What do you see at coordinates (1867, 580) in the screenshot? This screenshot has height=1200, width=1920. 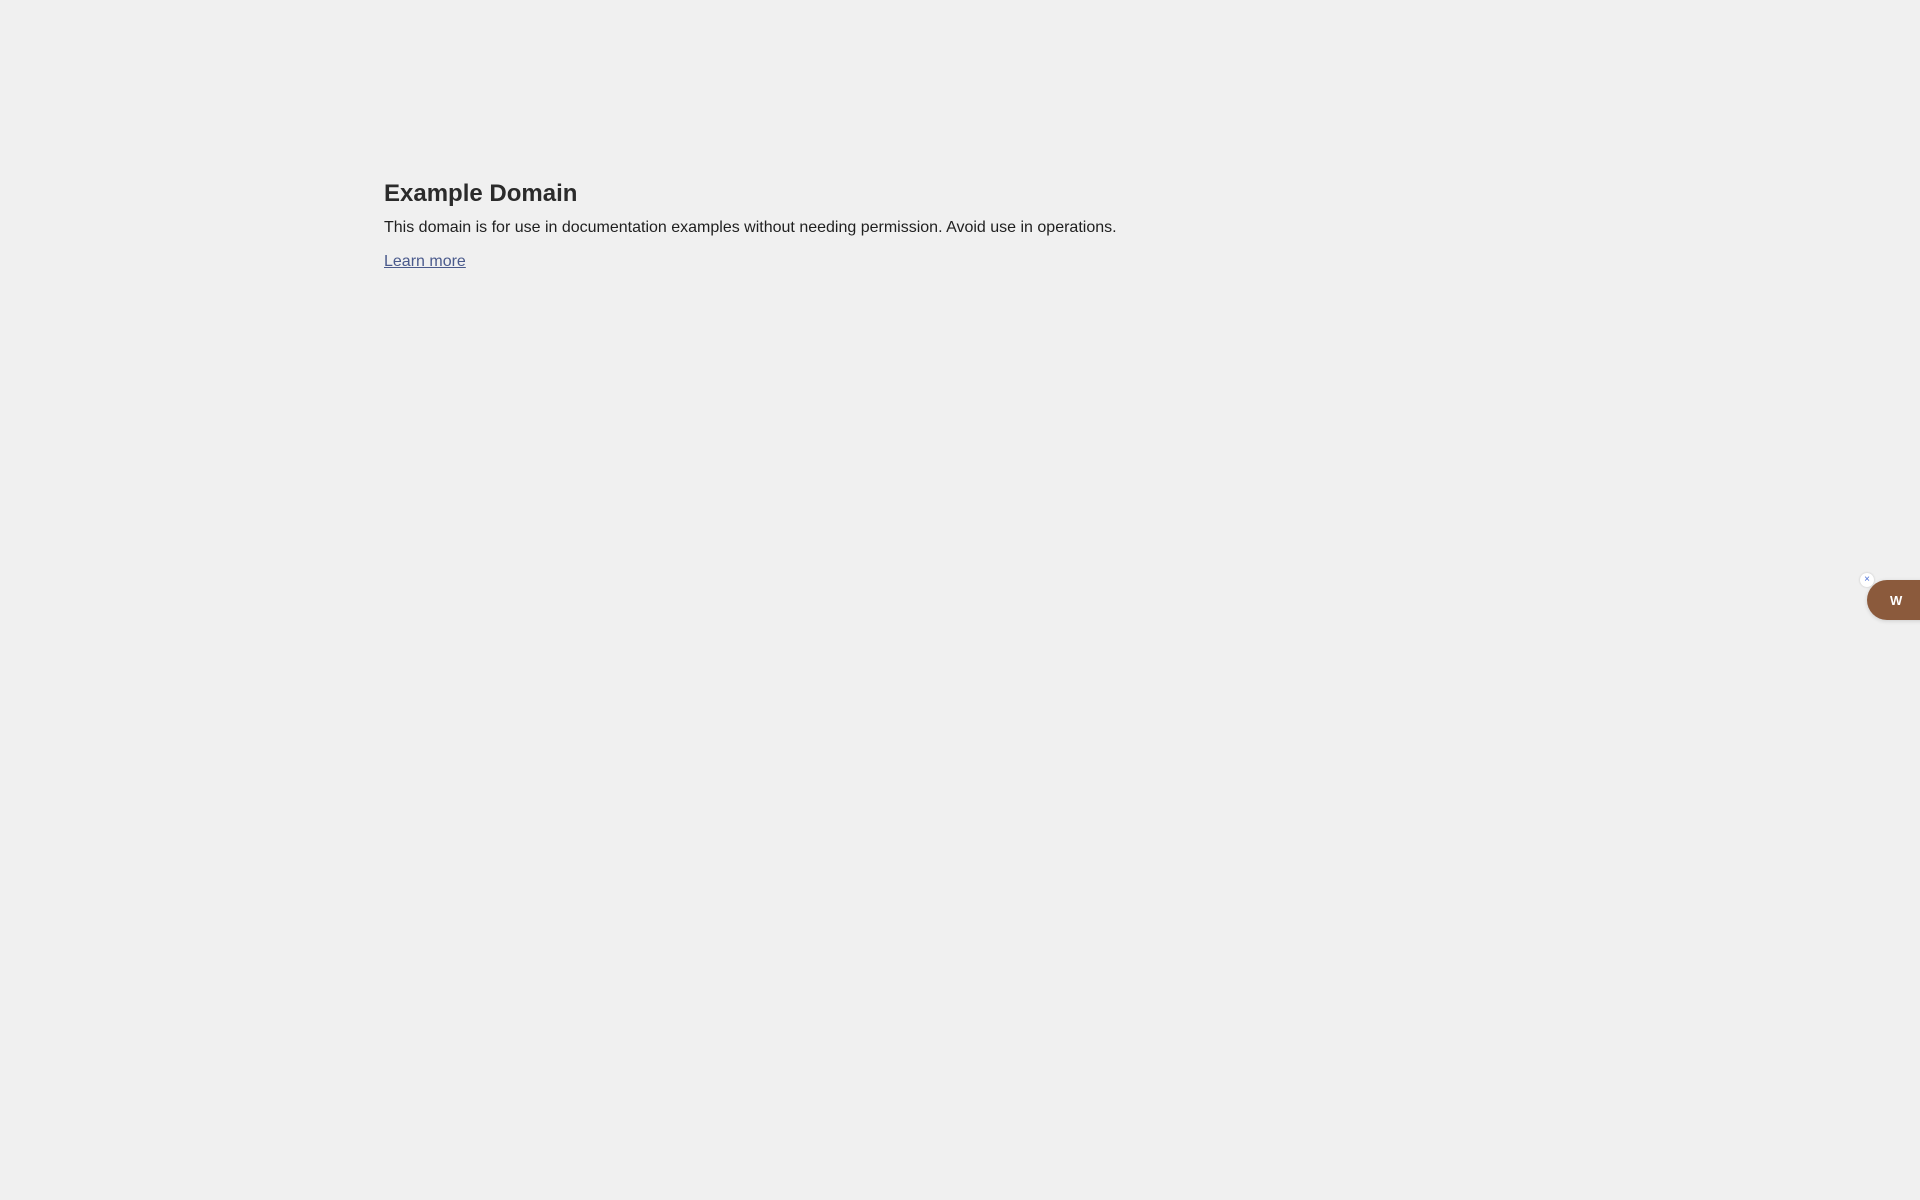 I see `close-icon: ×` at bounding box center [1867, 580].